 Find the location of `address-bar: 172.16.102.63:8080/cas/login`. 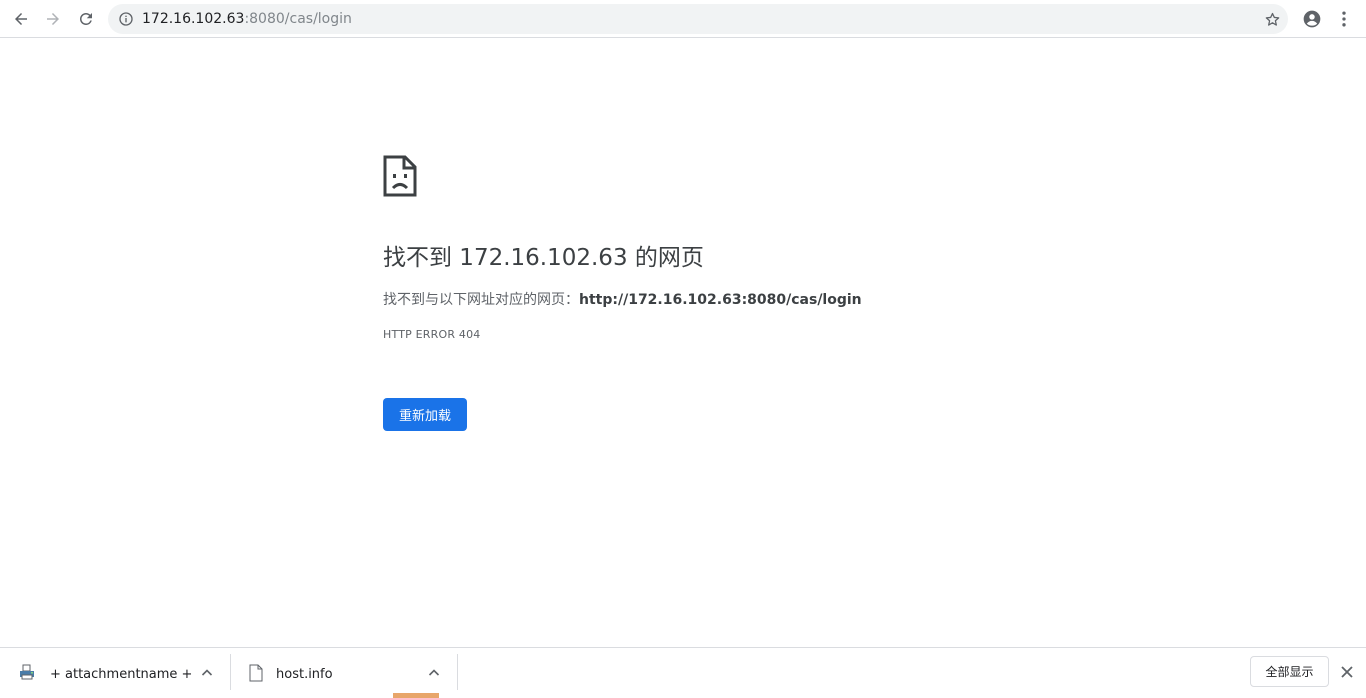

address-bar: 172.16.102.63:8080/cas/login is located at coordinates (698, 19).